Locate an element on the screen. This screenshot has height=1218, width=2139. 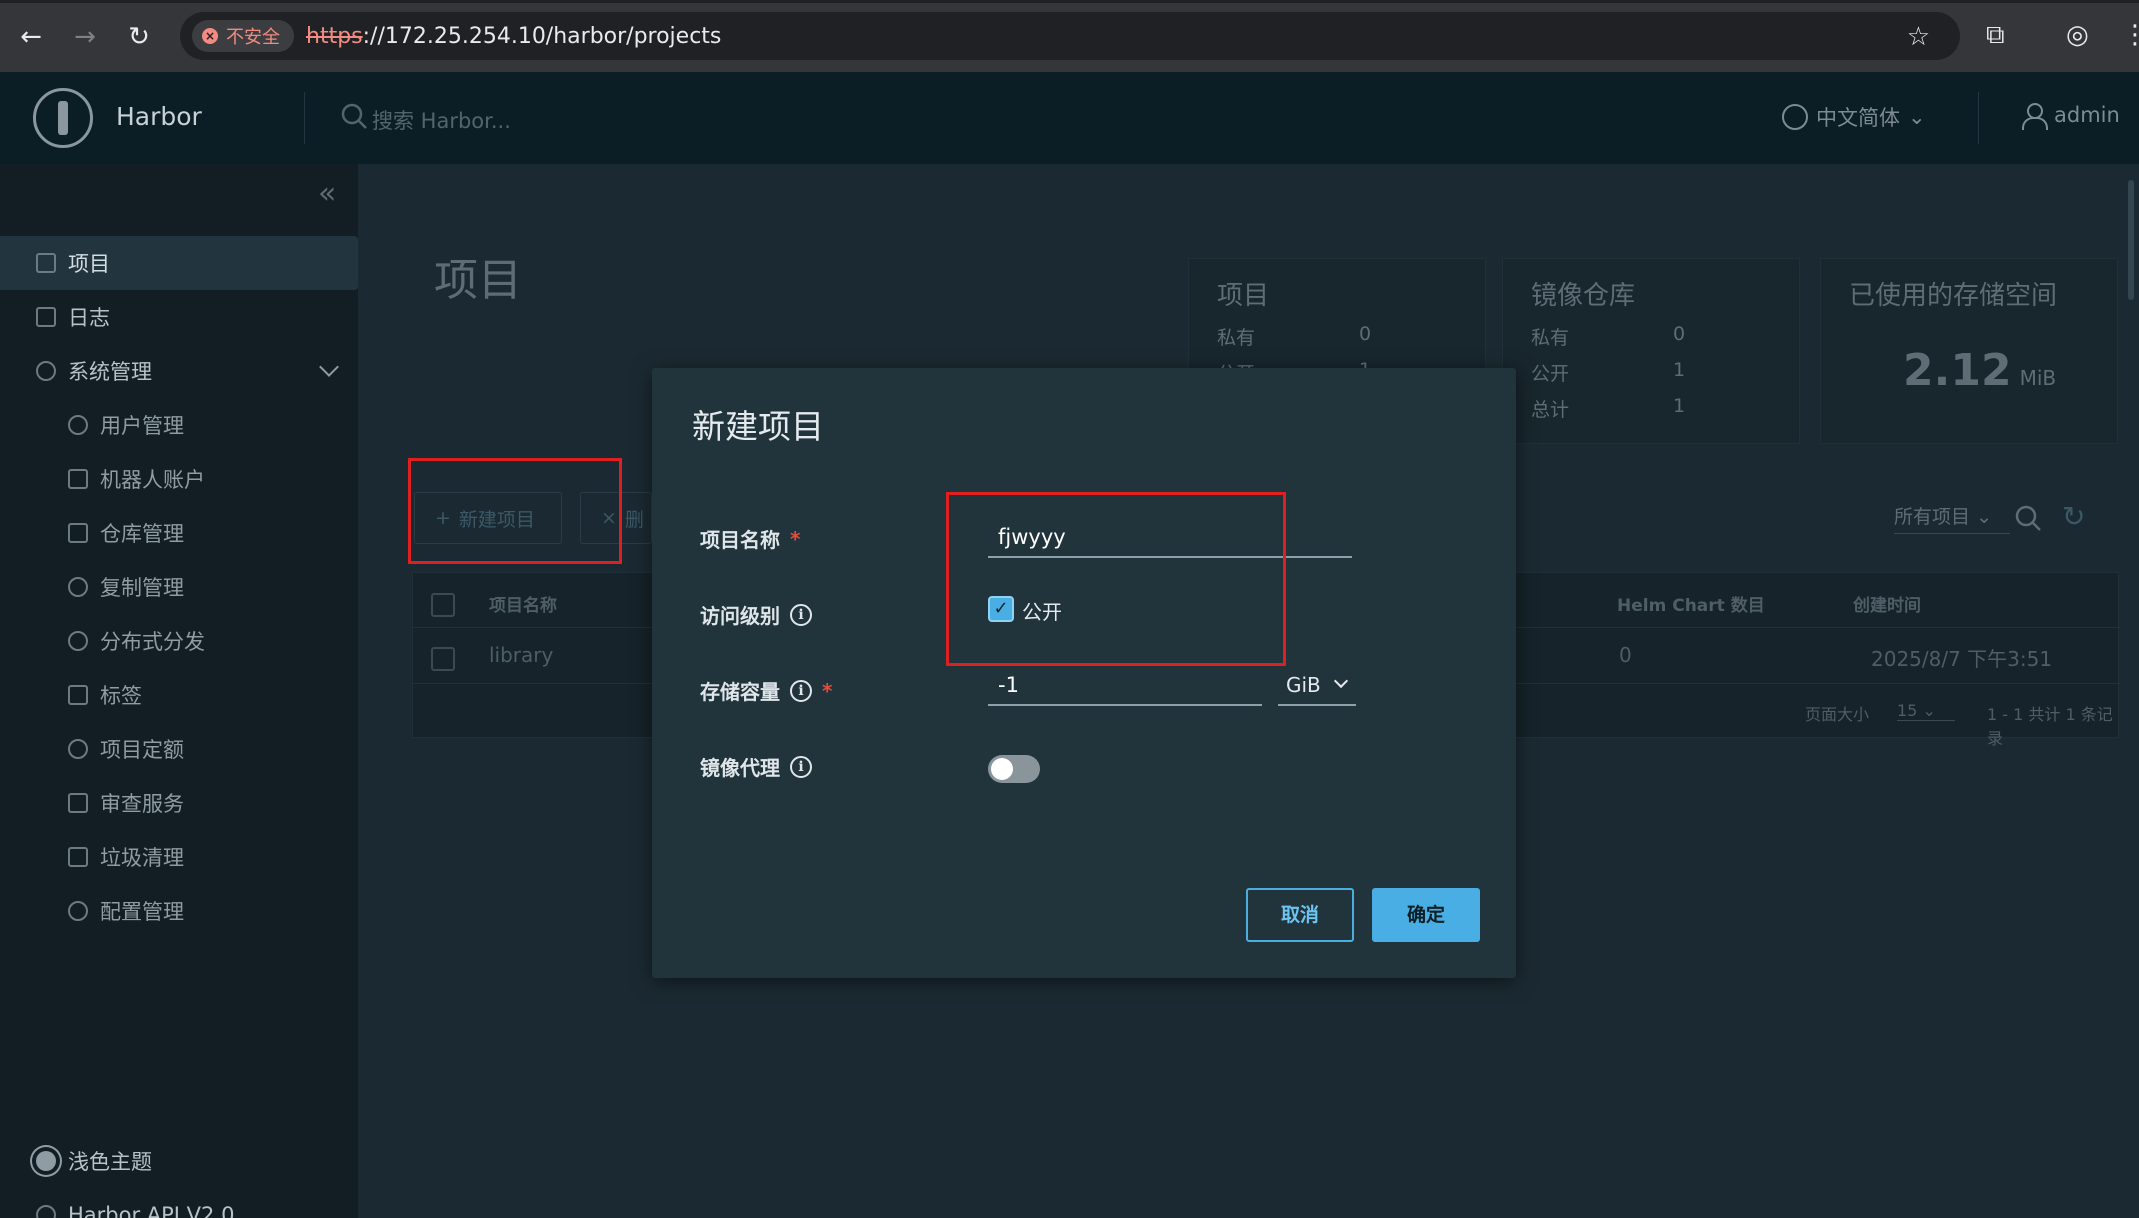
robot-icon is located at coordinates (78, 479).